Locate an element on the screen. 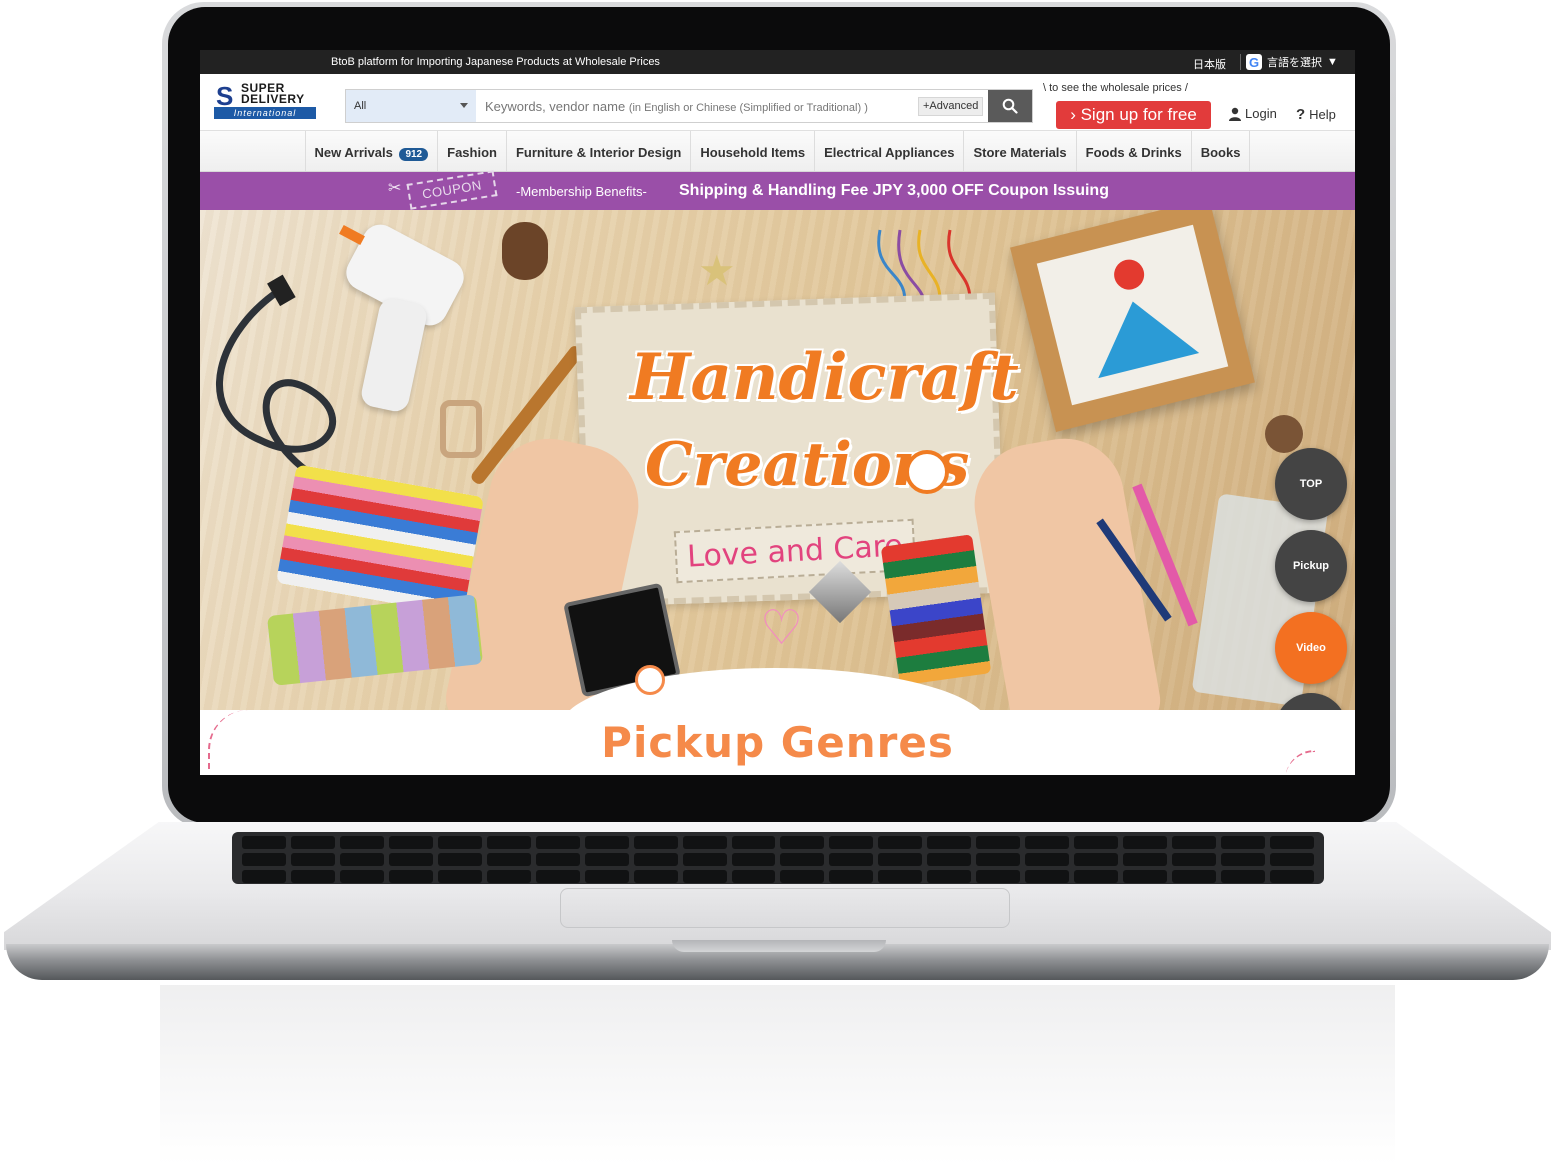  trackpad is located at coordinates (785, 908).